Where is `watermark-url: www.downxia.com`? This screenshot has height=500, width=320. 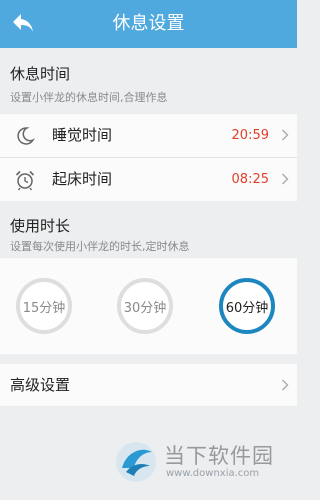
watermark-url: www.downxia.com is located at coordinates (213, 473).